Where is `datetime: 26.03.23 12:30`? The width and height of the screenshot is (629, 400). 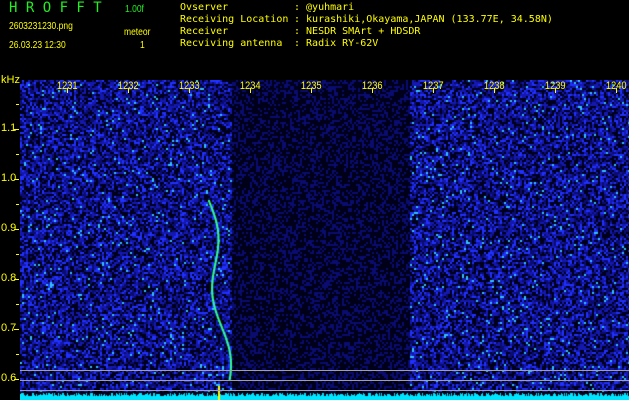 datetime: 26.03.23 12:30 is located at coordinates (37, 45).